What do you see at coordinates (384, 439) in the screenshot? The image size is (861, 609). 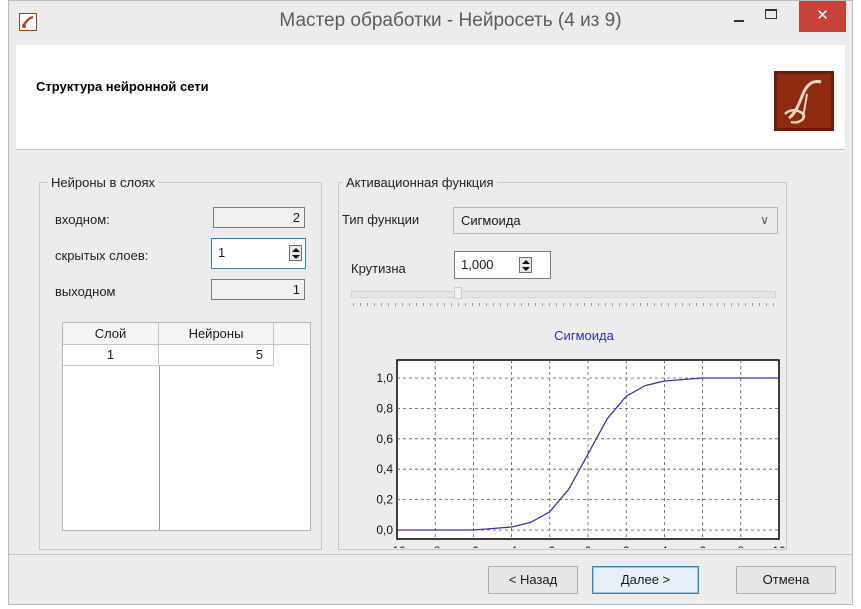 I see `chart-y-tick-label: 0,6` at bounding box center [384, 439].